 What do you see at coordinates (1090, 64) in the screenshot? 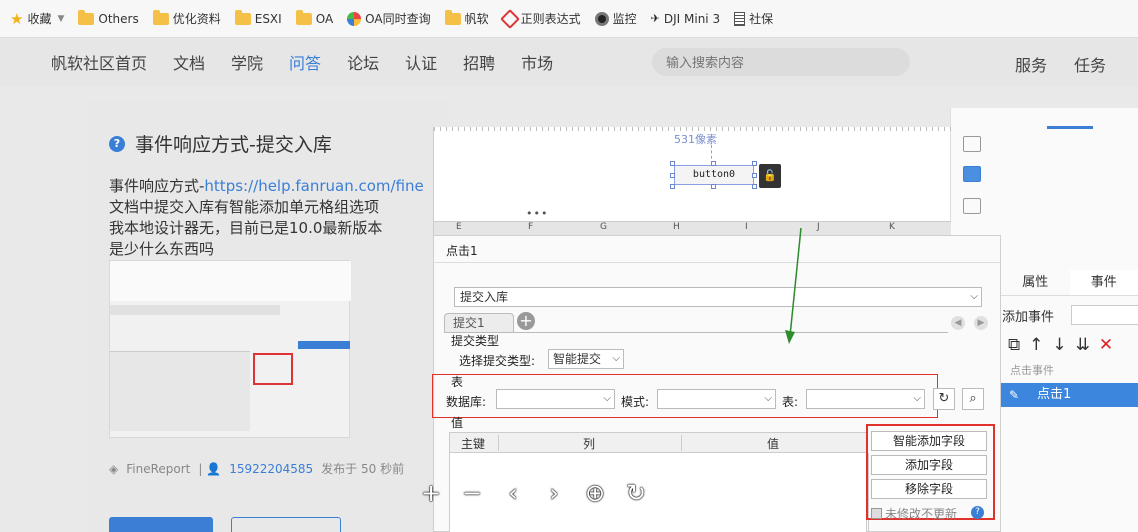
I see `nav-item-task: 任务` at bounding box center [1090, 64].